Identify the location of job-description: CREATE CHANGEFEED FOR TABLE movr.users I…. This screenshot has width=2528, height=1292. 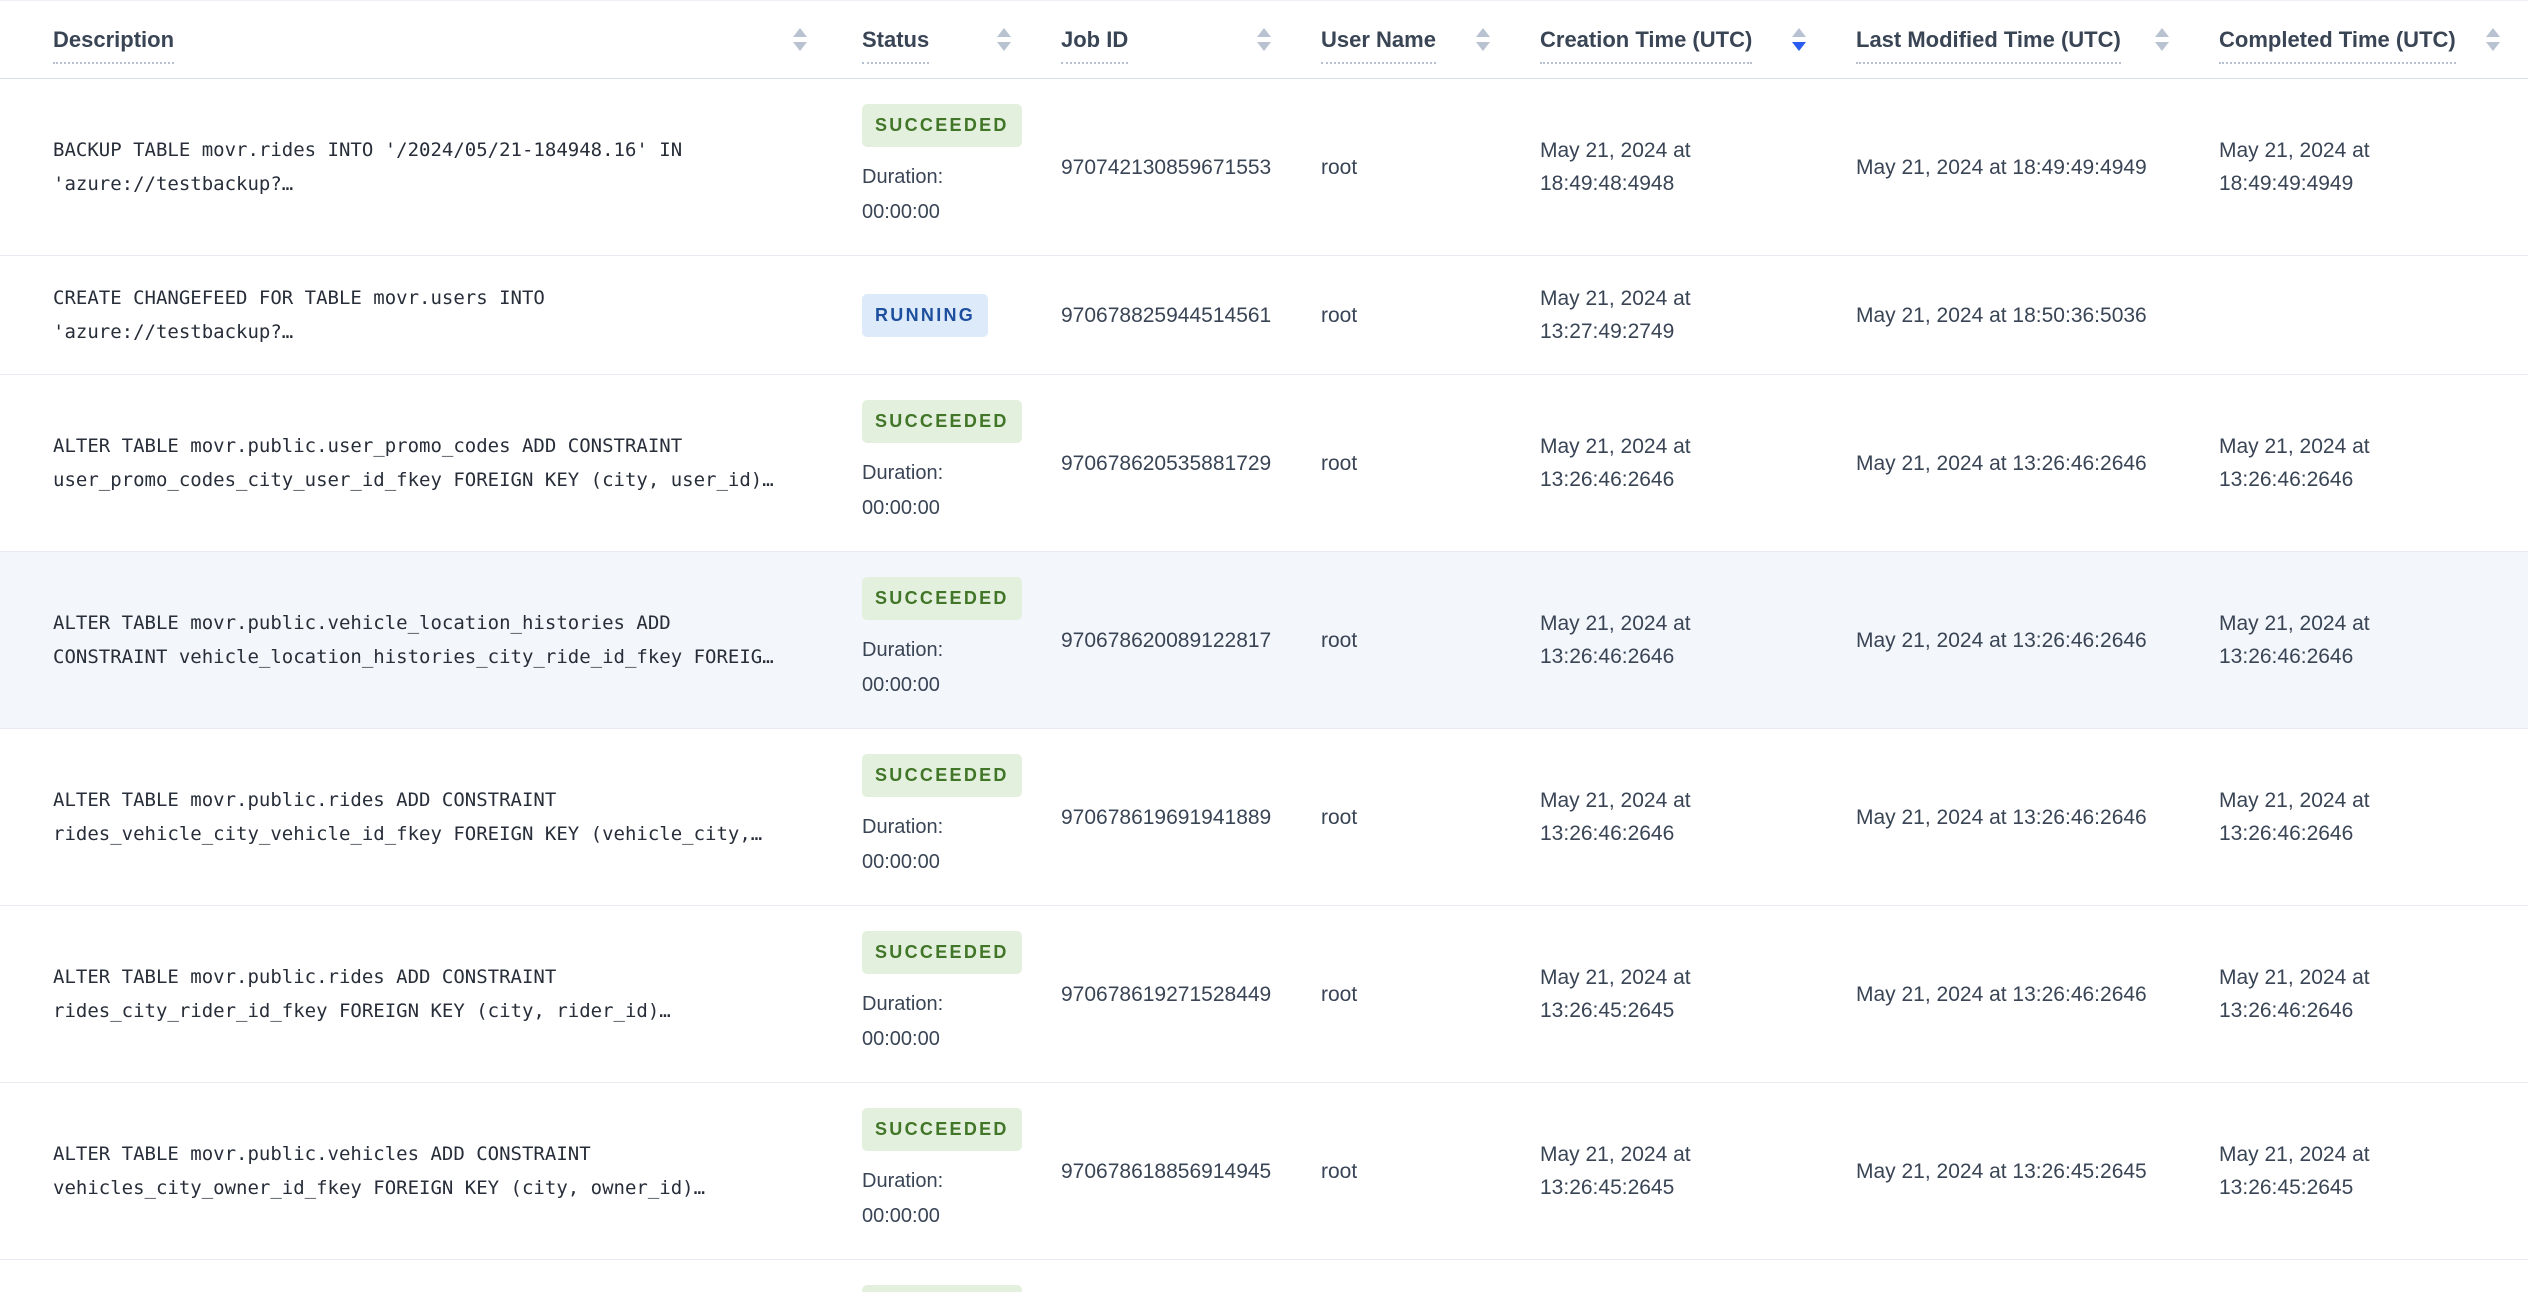
(418, 315).